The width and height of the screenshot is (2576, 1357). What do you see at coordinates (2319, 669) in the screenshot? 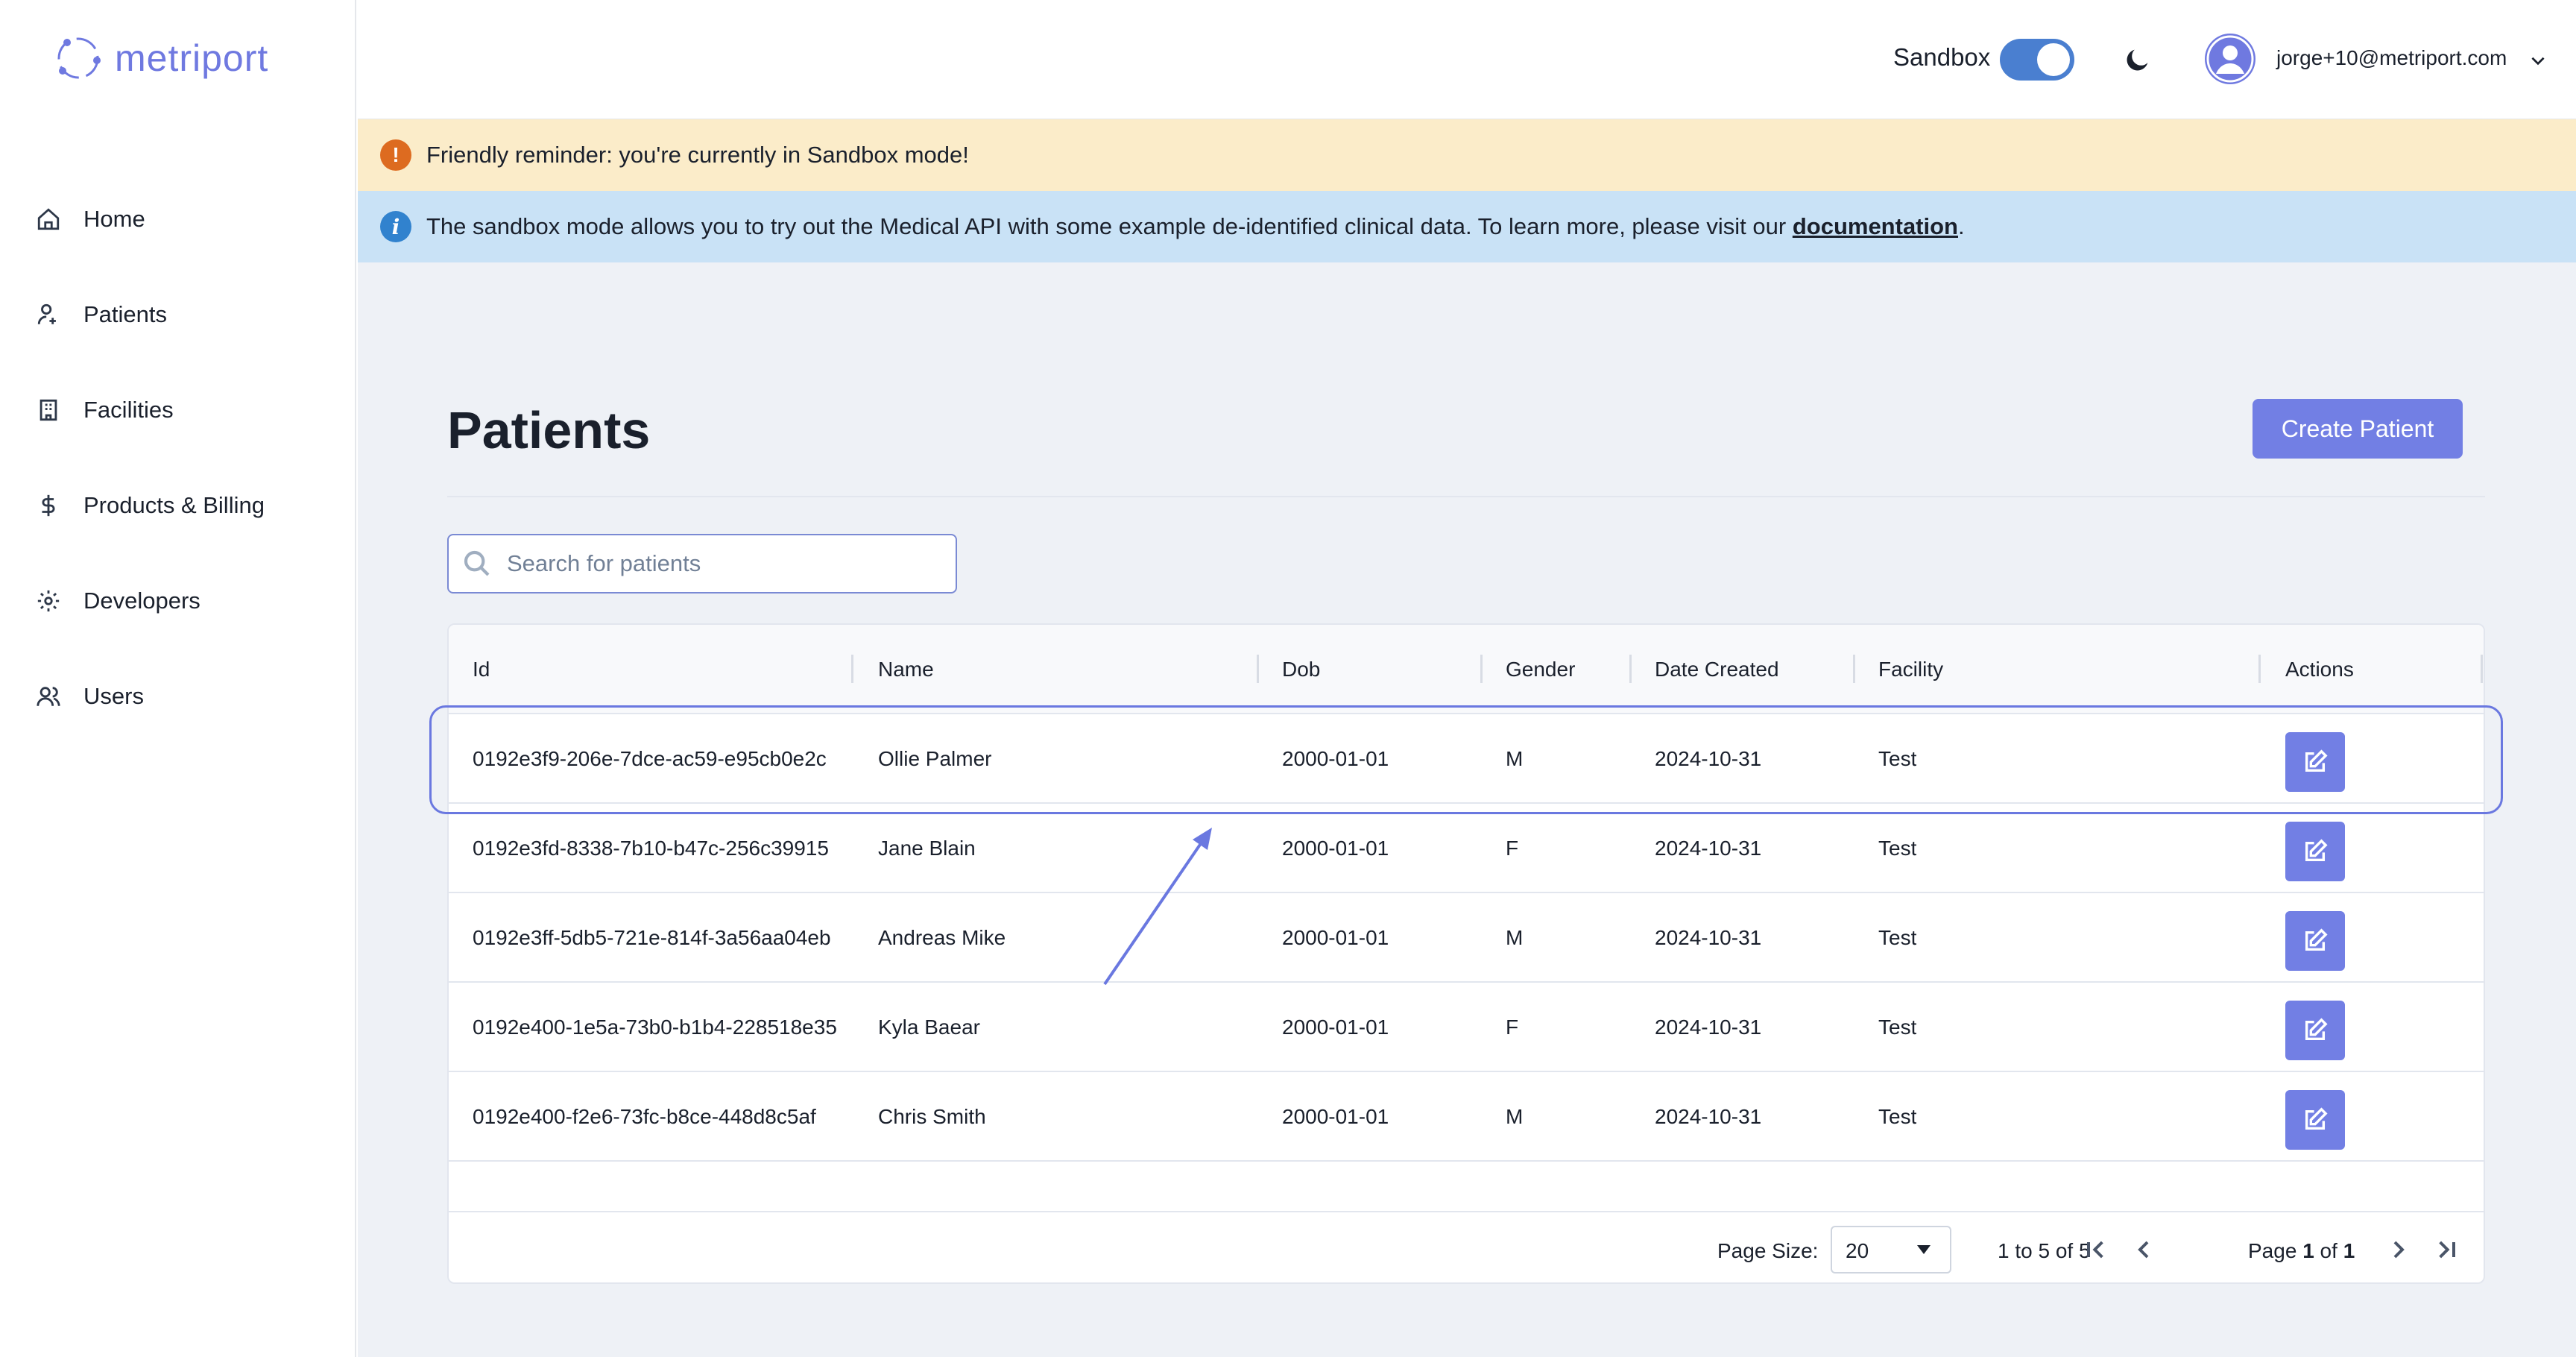
I see `column-header-actions: Actions` at bounding box center [2319, 669].